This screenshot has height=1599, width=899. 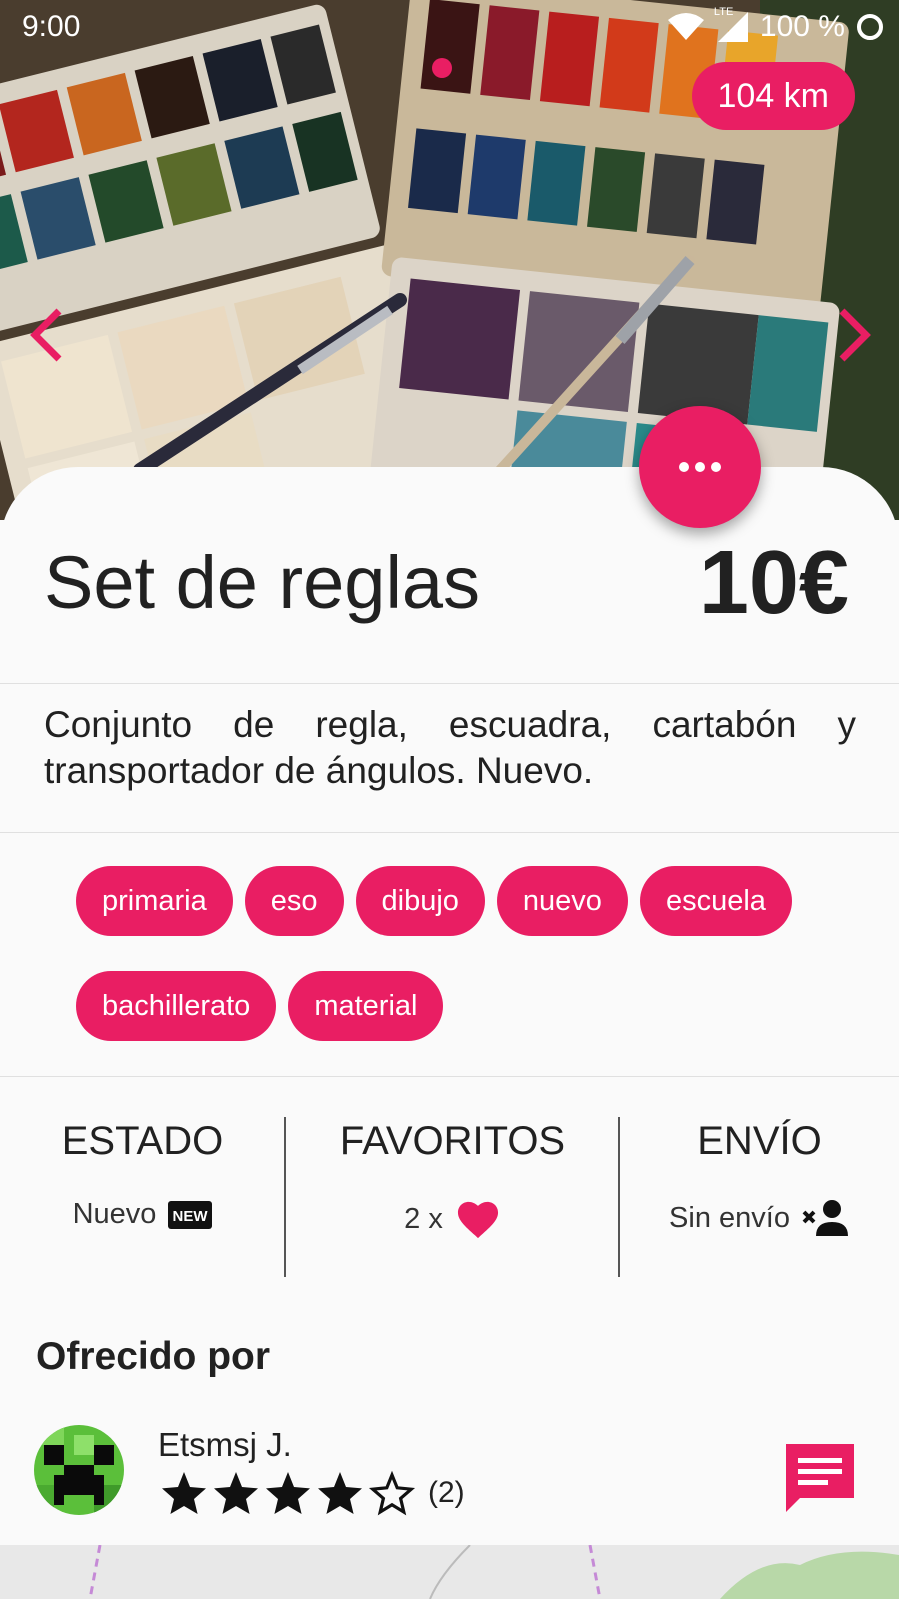 I want to click on wifi-icon, so click(x=685, y=26).